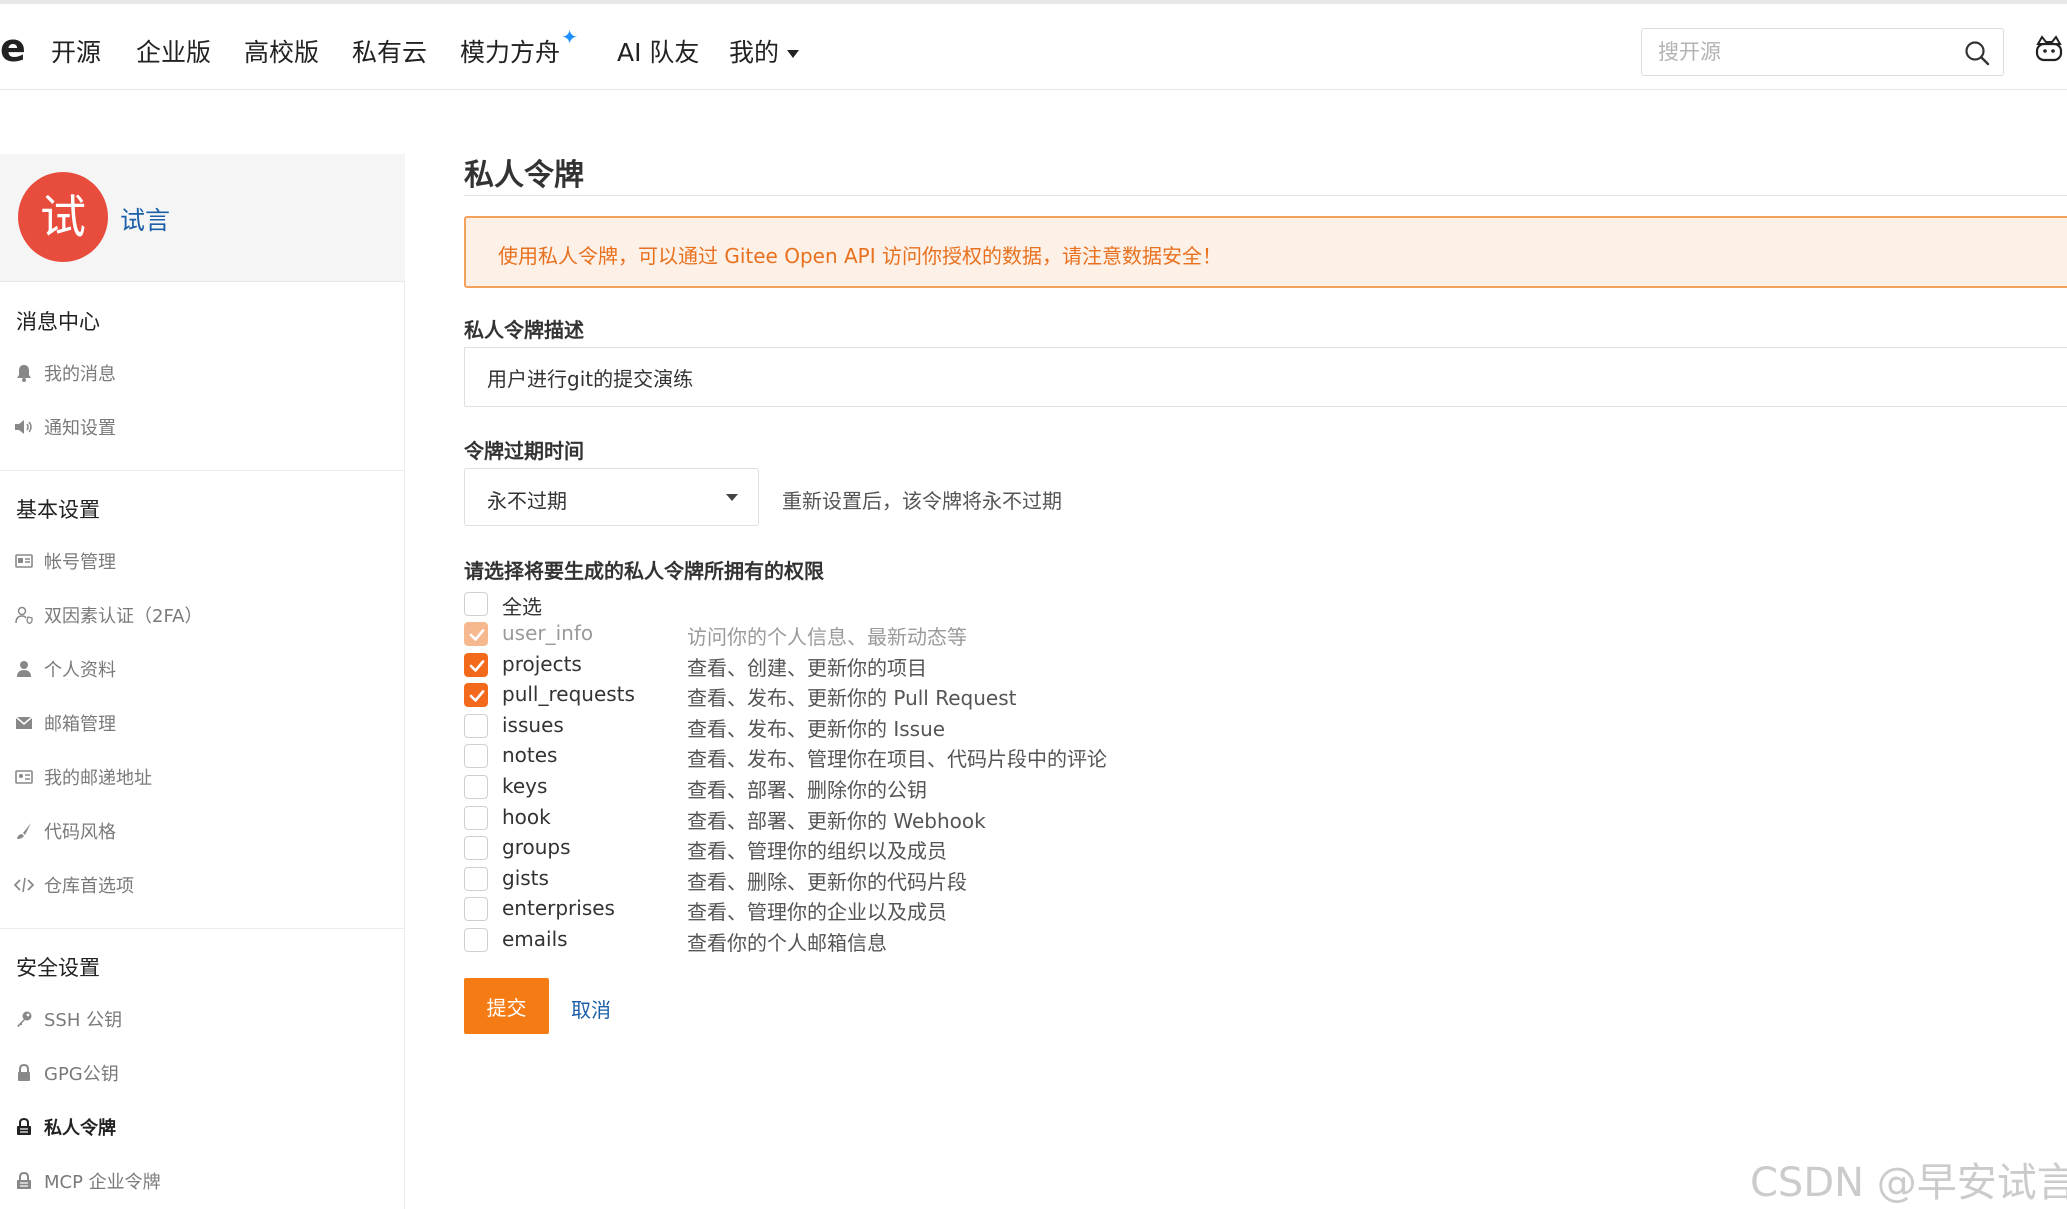  I want to click on sidebar-item-mcp-tokens: MCP 企业令牌, so click(87, 1181).